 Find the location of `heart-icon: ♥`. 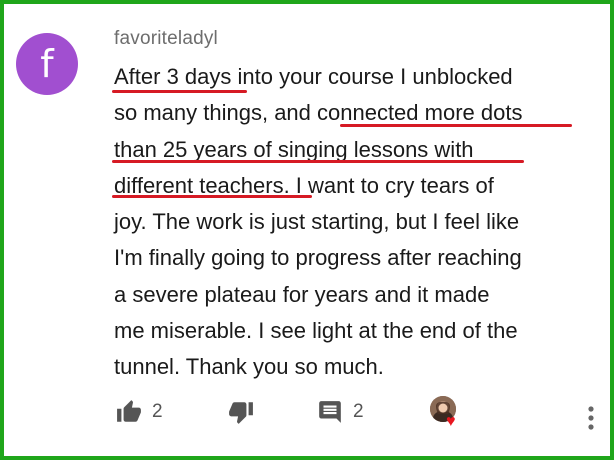

heart-icon: ♥ is located at coordinates (451, 421).